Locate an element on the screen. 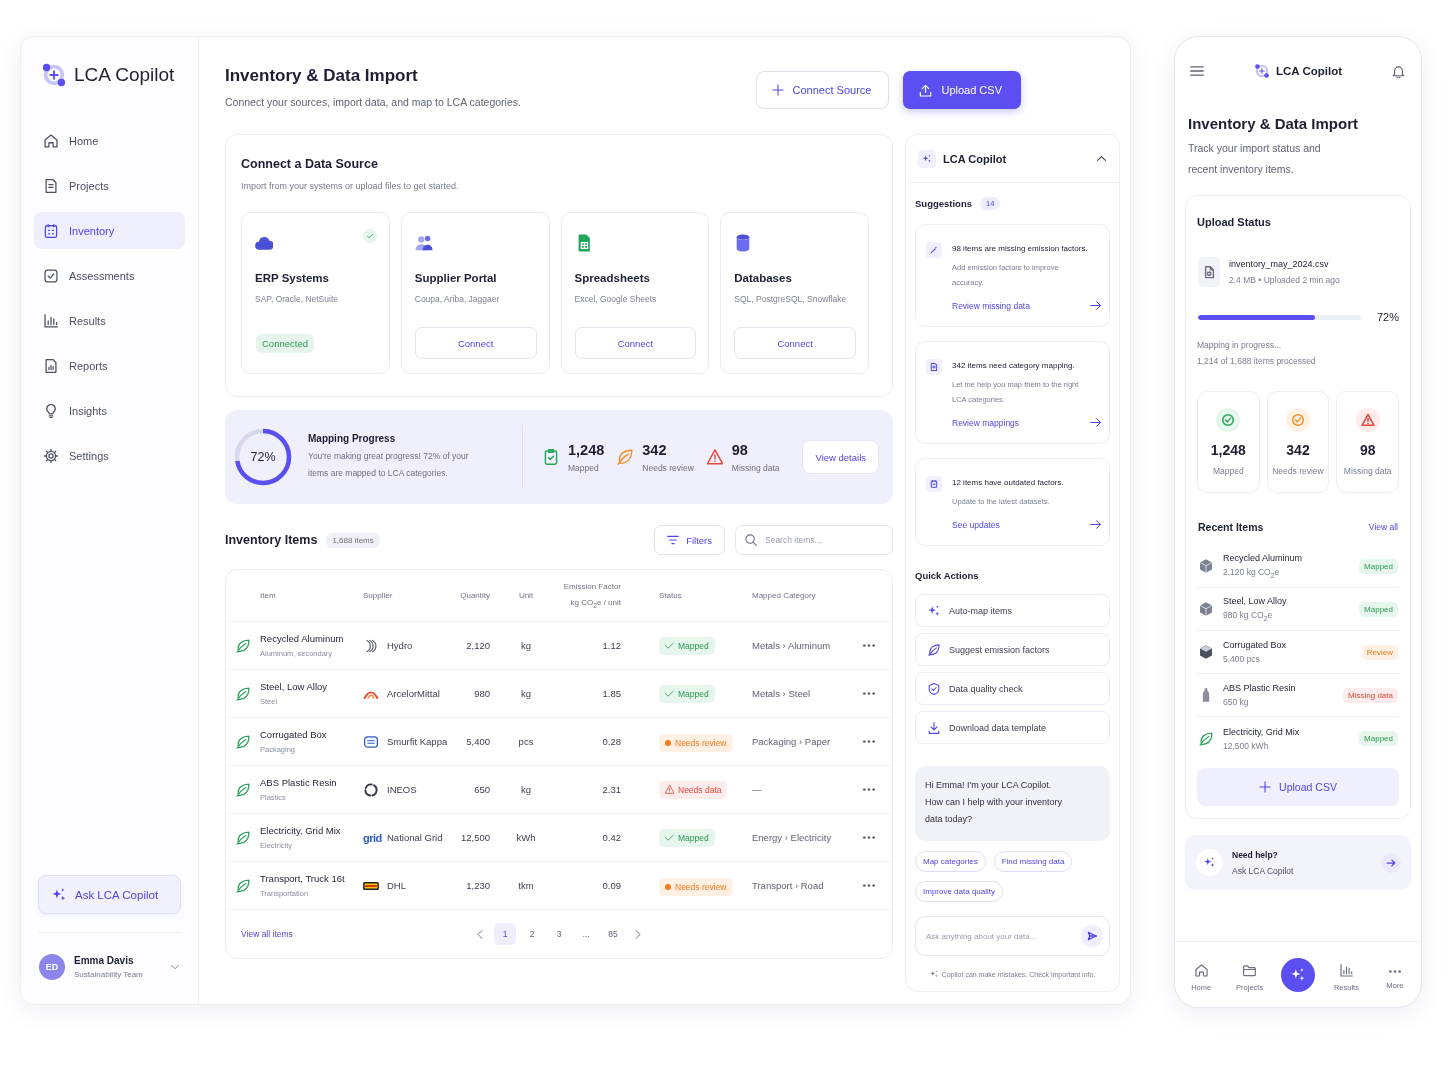 Image resolution: width=1448 pixels, height=1086 pixels. column-header: Quantity is located at coordinates (475, 595).